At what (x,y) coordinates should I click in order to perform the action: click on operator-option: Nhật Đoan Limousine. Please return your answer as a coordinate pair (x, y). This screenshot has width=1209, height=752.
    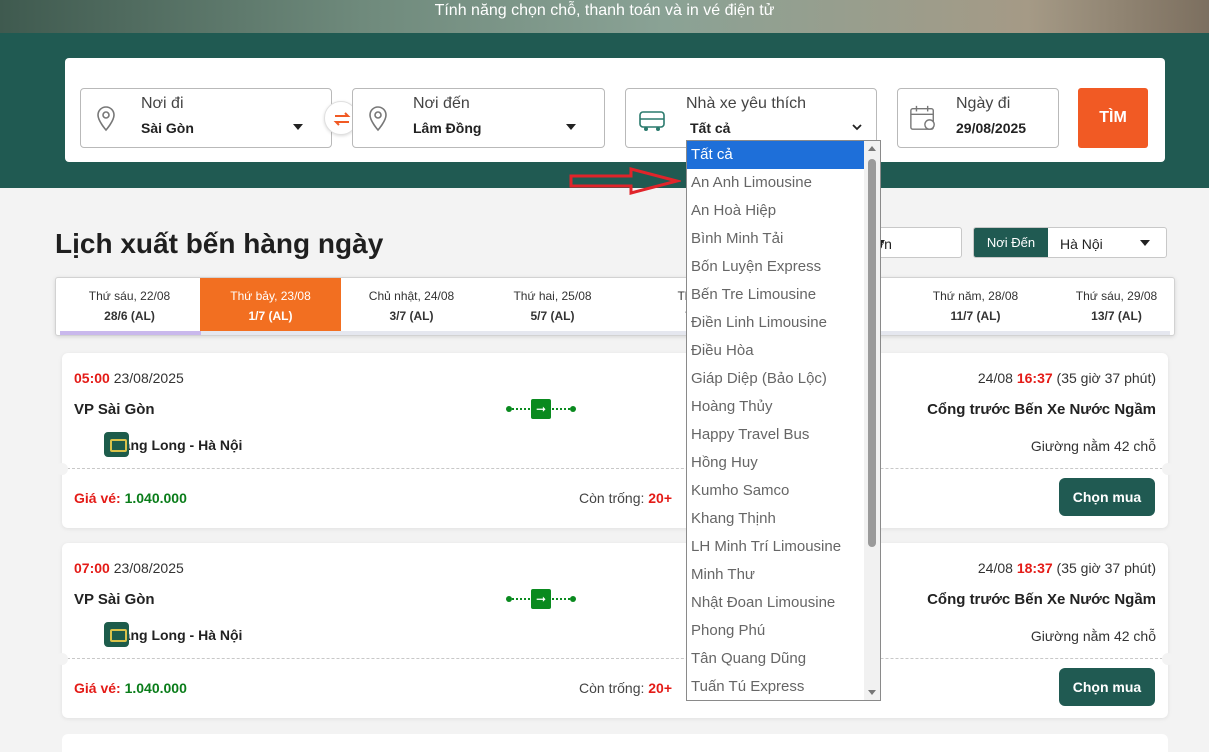
    Looking at the image, I should click on (776, 603).